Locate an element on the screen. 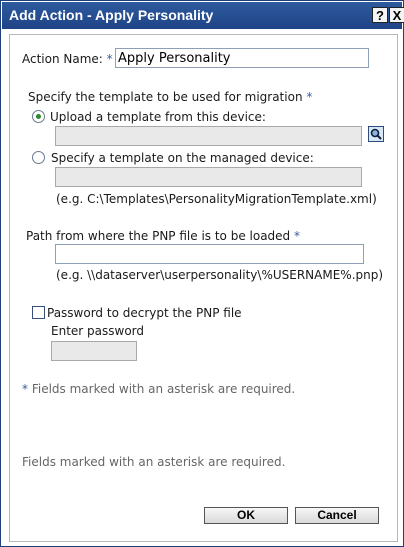  upload-template-radio is located at coordinates (38, 116).